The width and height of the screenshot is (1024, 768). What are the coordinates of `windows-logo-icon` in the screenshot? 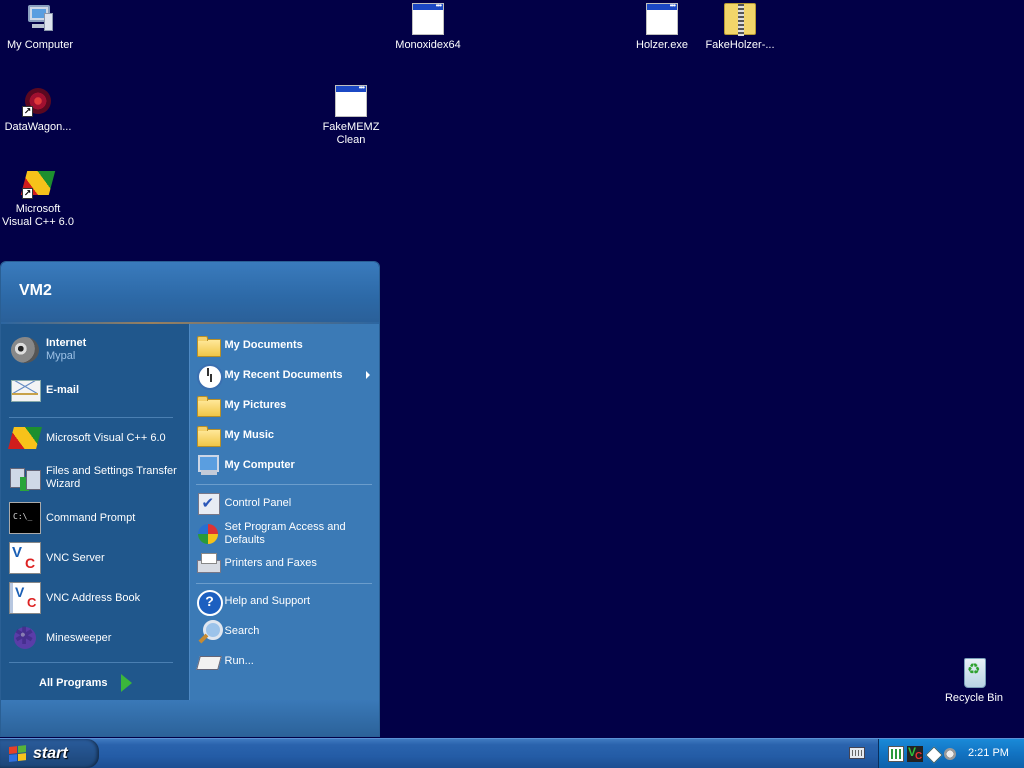 It's located at (18, 753).